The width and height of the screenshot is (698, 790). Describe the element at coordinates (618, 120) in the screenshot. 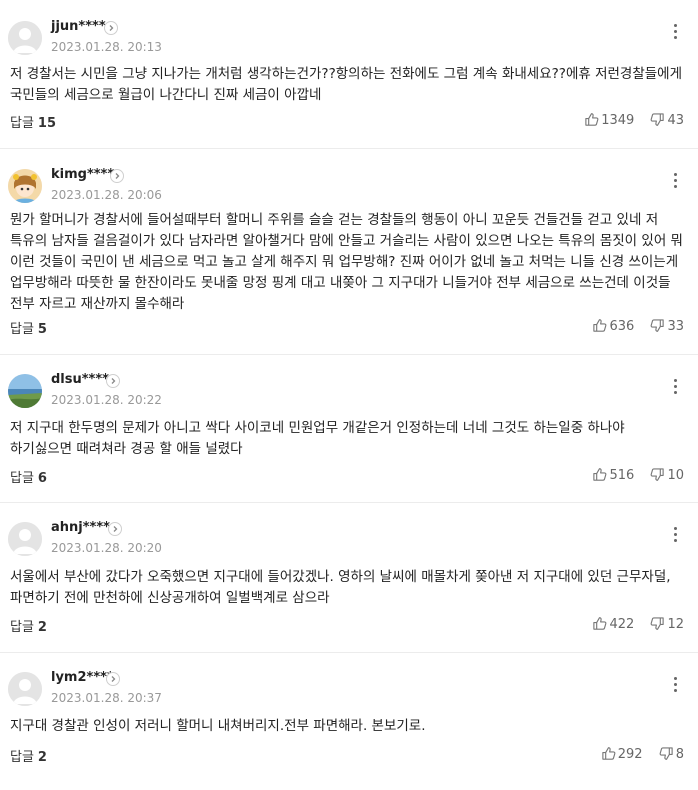

I see `like-count: 1349` at that location.